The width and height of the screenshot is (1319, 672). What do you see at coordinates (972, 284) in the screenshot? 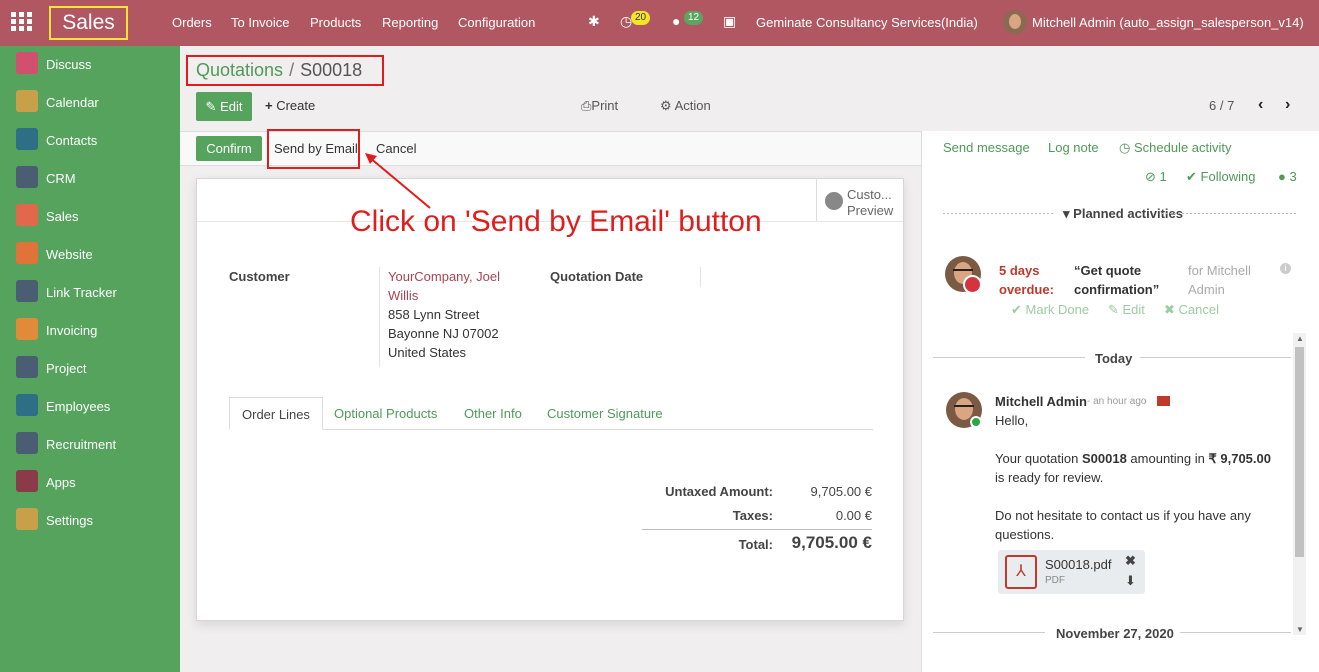
I see `activity-type-icon` at bounding box center [972, 284].